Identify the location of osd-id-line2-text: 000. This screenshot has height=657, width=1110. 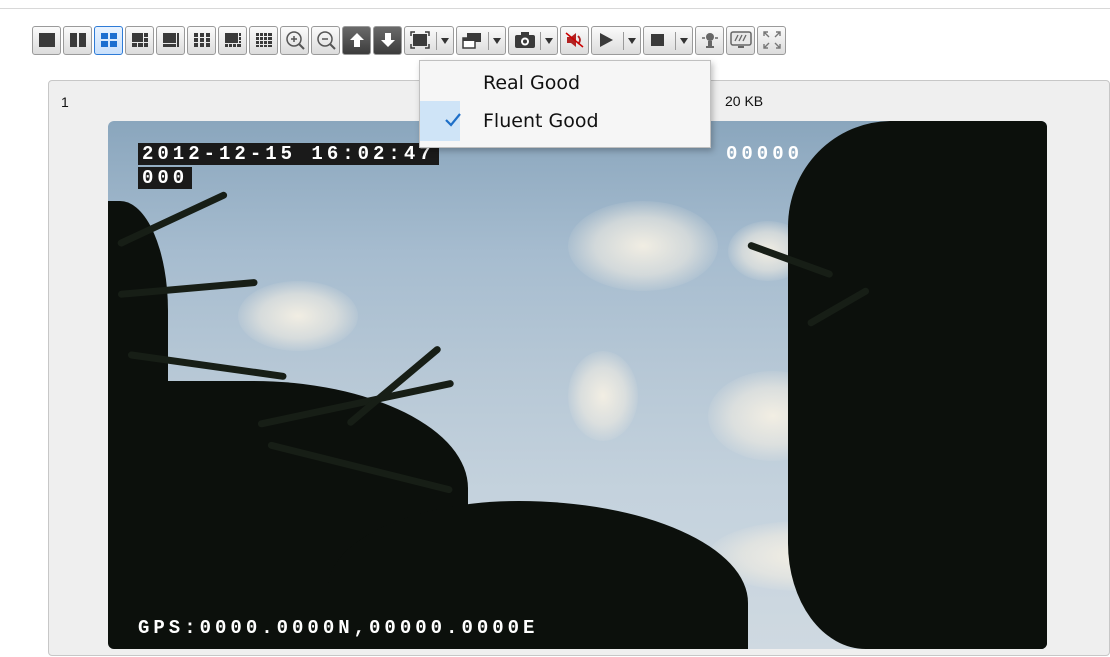
(165, 178).